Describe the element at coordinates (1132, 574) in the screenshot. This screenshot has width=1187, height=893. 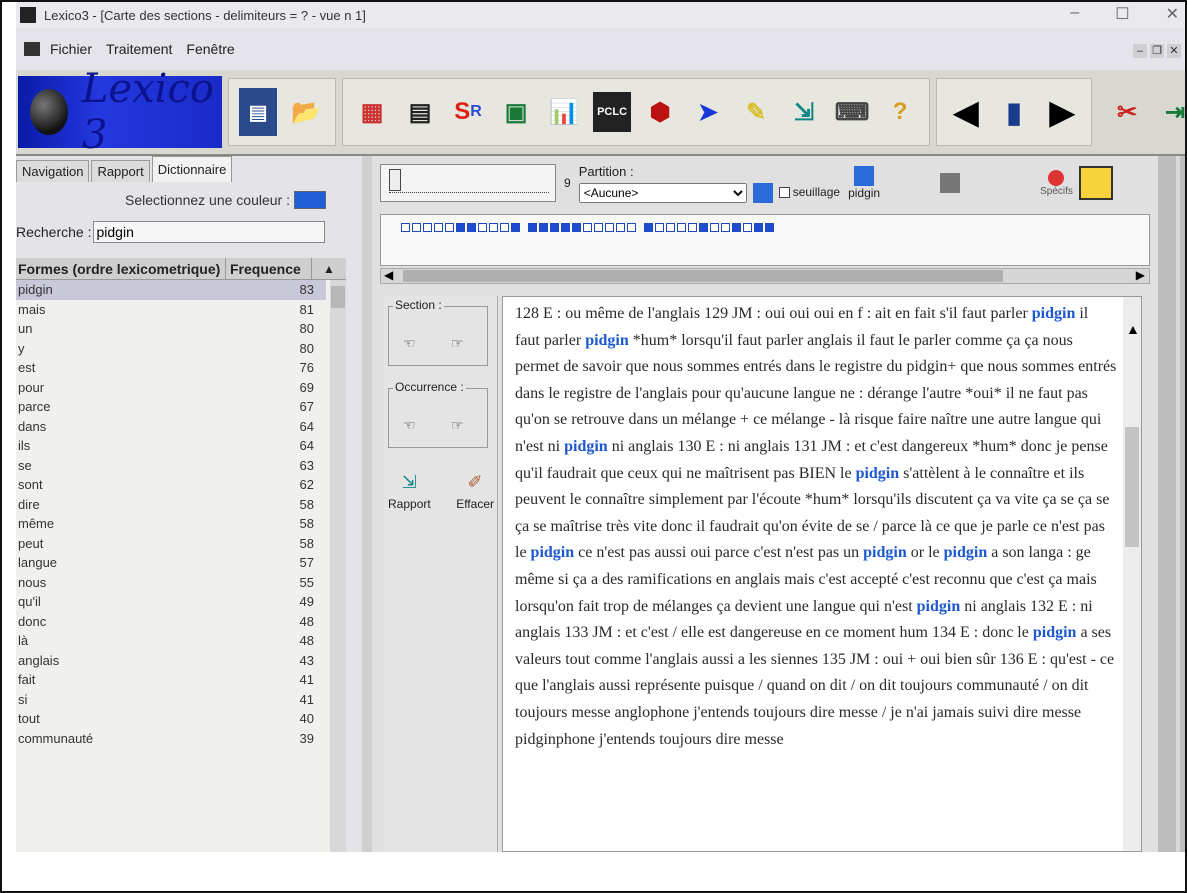
I see `text-scrollbar: ▲` at that location.